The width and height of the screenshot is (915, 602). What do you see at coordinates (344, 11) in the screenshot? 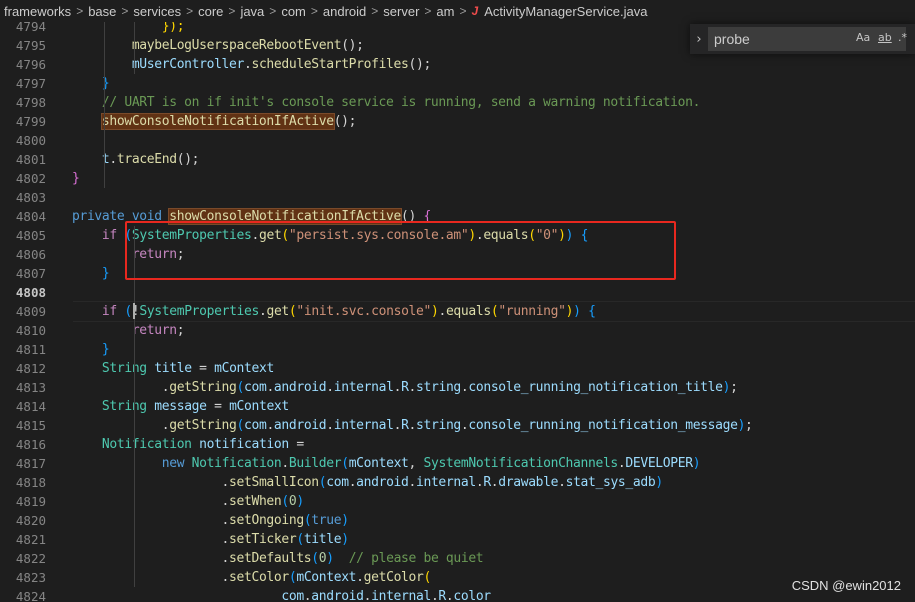
I see `breadcrumb-item: android` at bounding box center [344, 11].